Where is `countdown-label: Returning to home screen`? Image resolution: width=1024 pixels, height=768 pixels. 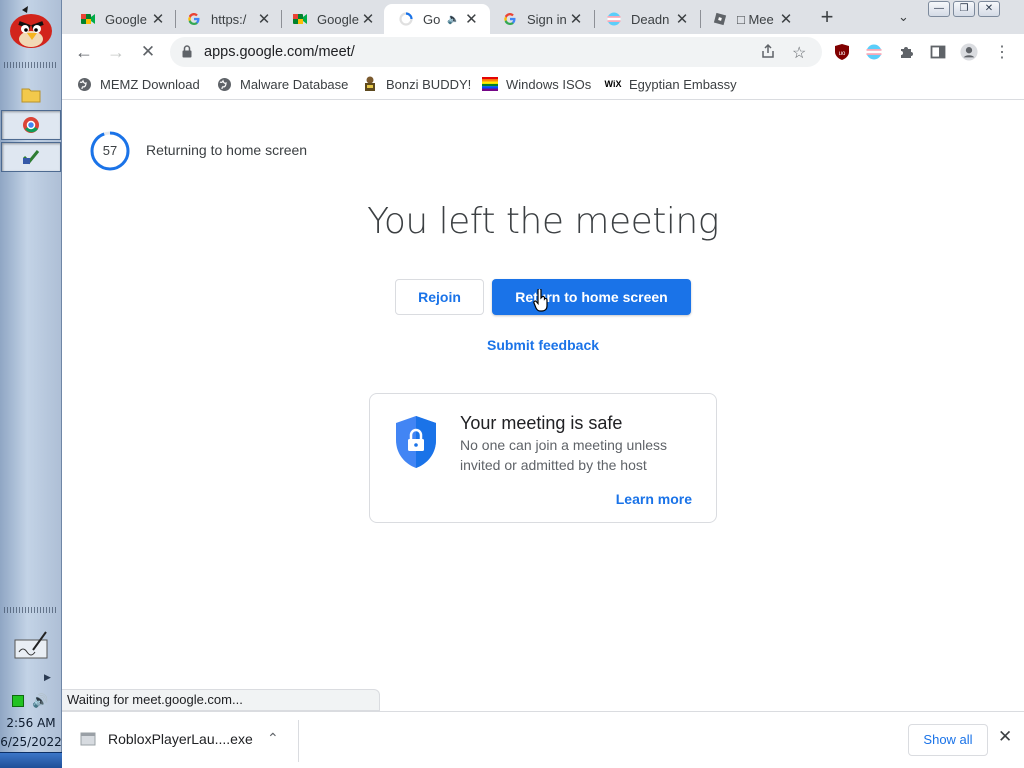
countdown-label: Returning to home screen is located at coordinates (227, 150).